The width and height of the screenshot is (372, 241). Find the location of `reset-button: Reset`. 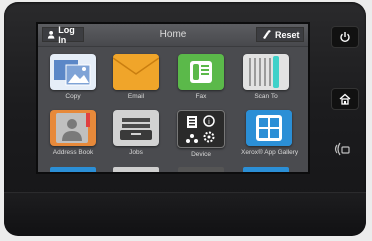

reset-button: Reset is located at coordinates (280, 34).